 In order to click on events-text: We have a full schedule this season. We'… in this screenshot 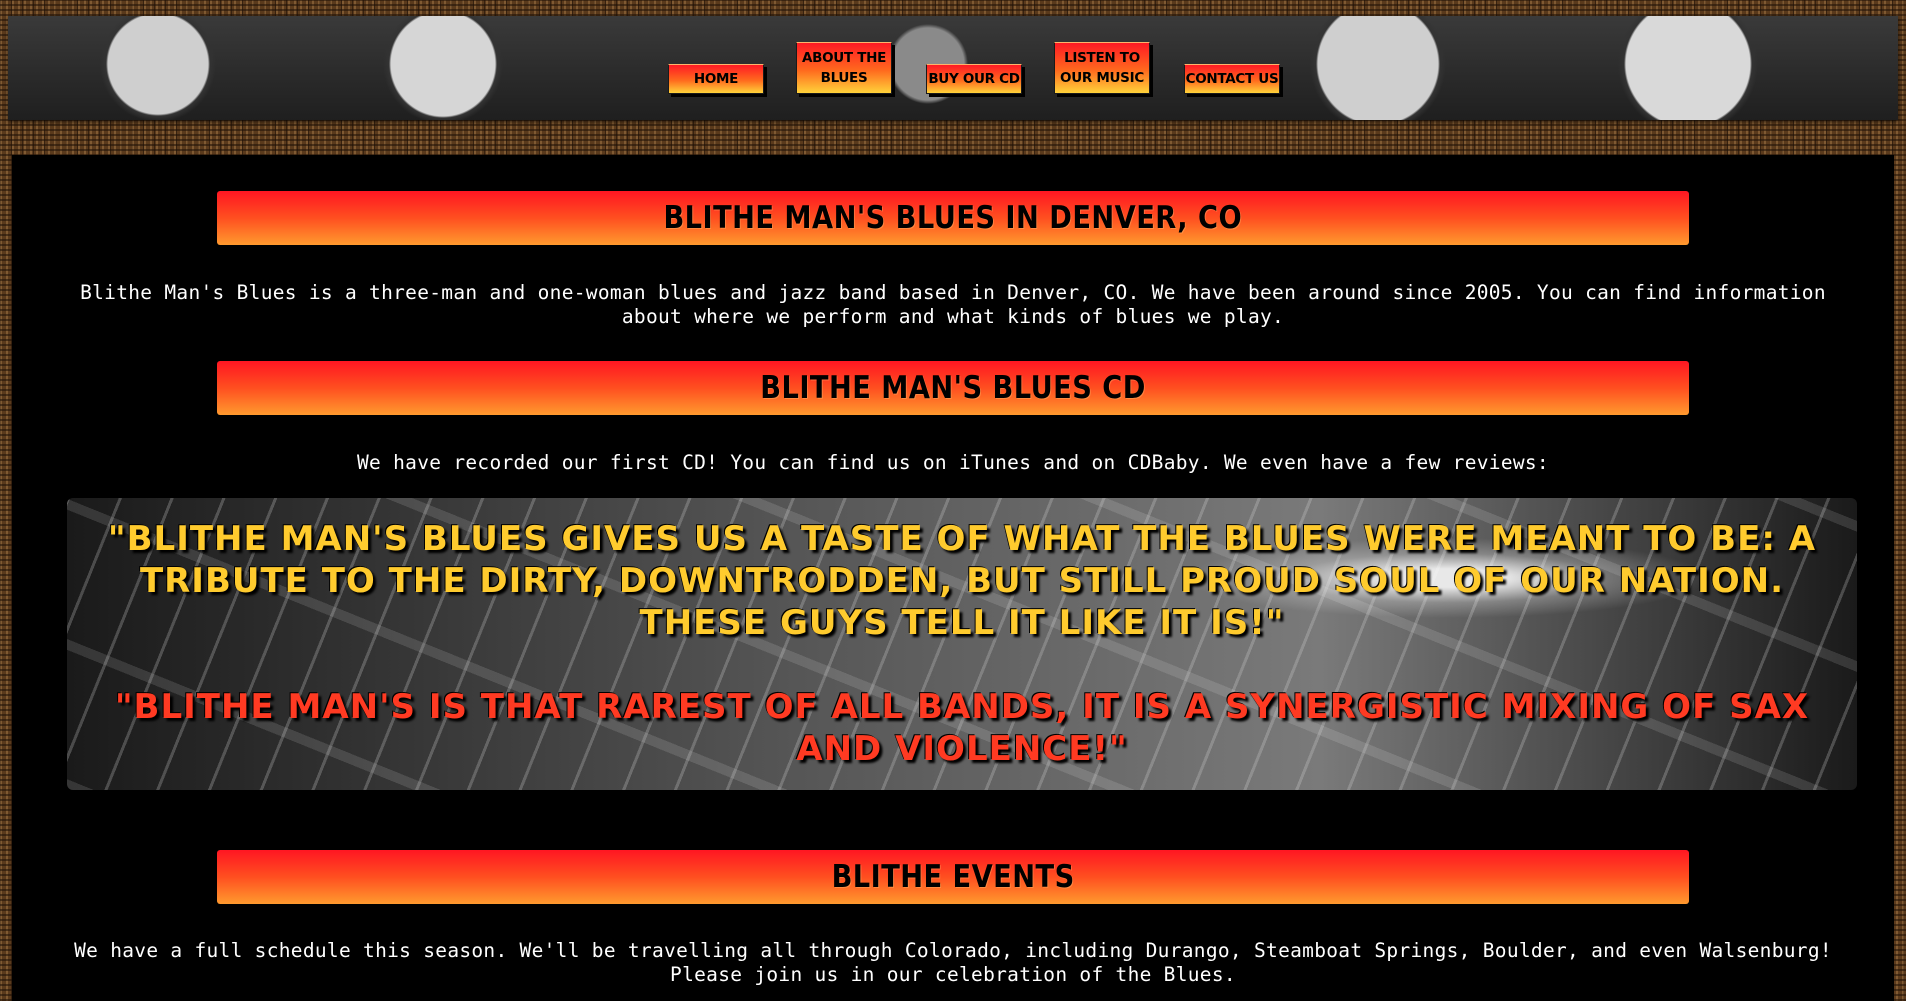, I will do `click(953, 962)`.